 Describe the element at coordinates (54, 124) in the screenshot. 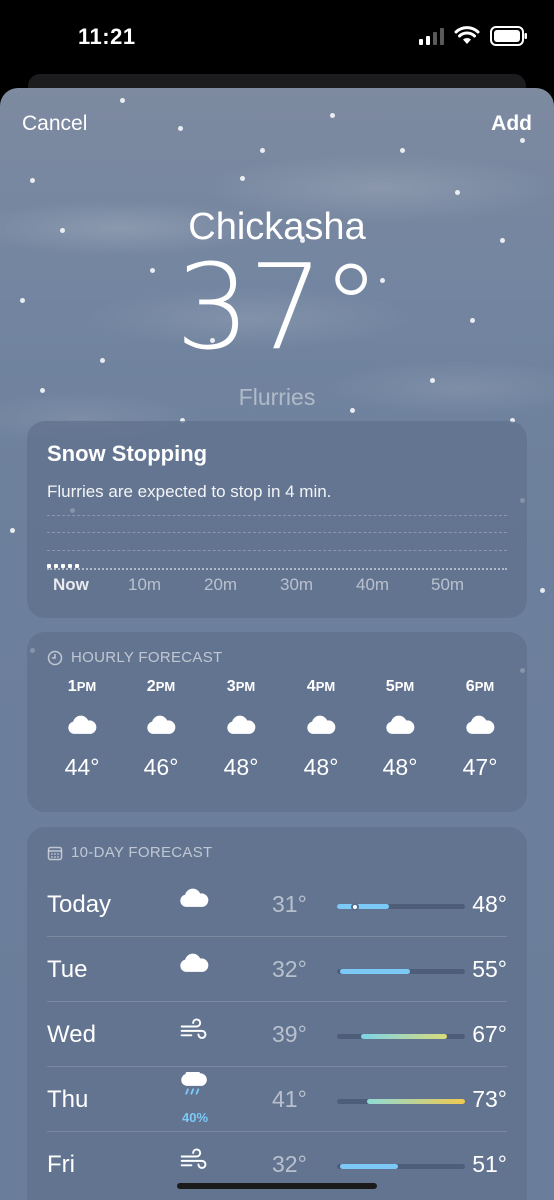

I see `cancel-button: Cancel` at that location.